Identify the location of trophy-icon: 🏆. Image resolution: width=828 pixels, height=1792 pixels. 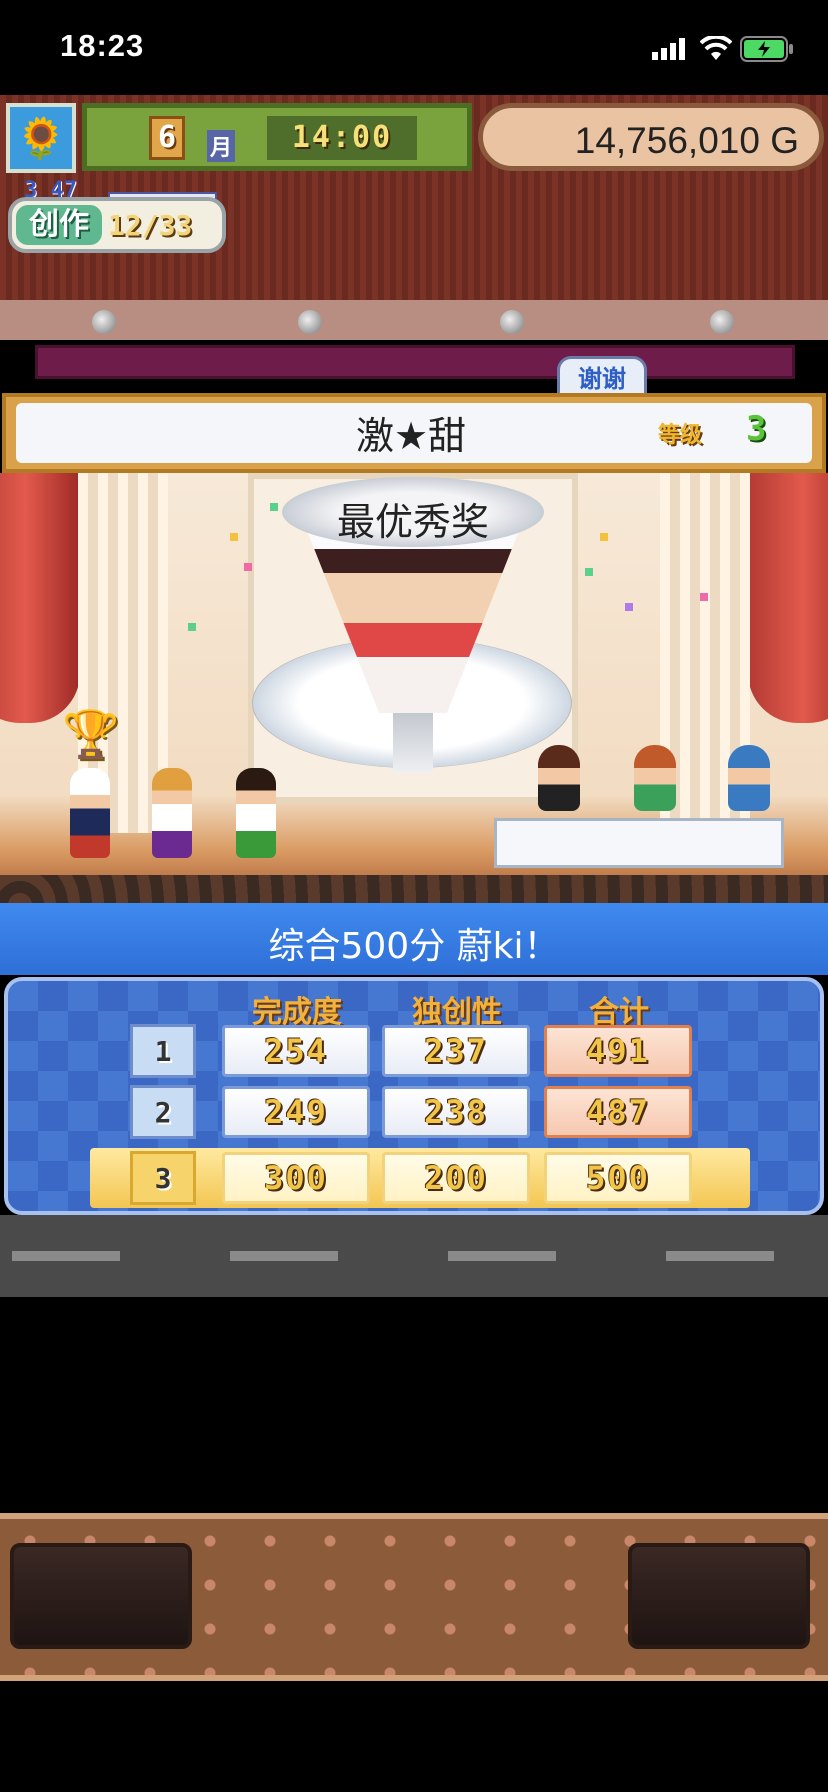
(91, 733).